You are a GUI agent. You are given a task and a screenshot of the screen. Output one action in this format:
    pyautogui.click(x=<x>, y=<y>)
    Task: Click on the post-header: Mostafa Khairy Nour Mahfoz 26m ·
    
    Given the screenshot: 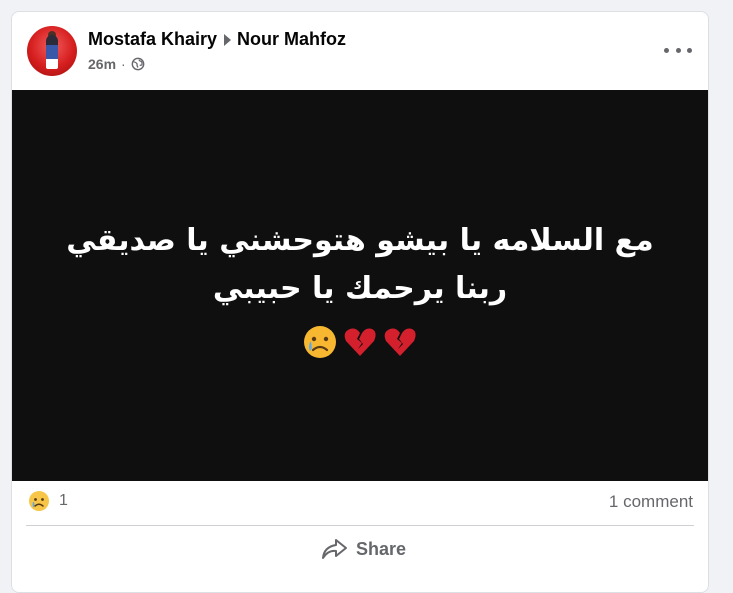 What is the action you would take?
    pyautogui.click(x=360, y=51)
    